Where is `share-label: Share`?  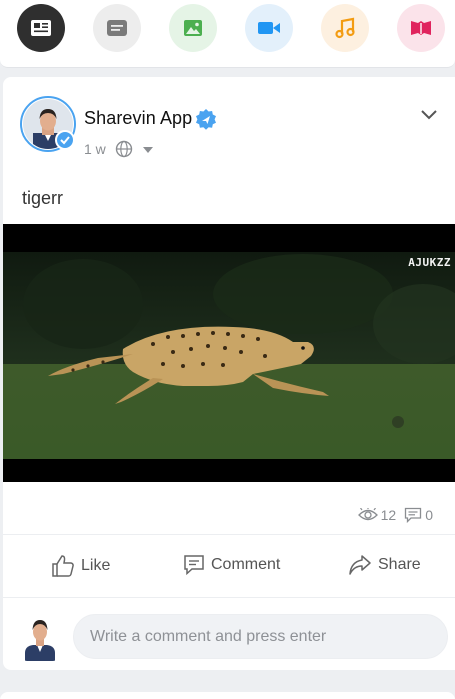 share-label: Share is located at coordinates (399, 564).